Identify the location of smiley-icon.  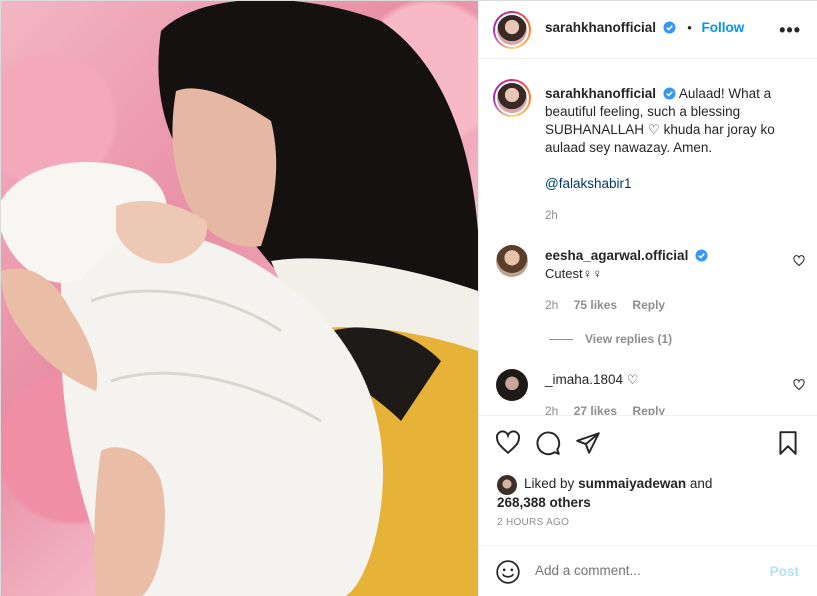
(508, 572).